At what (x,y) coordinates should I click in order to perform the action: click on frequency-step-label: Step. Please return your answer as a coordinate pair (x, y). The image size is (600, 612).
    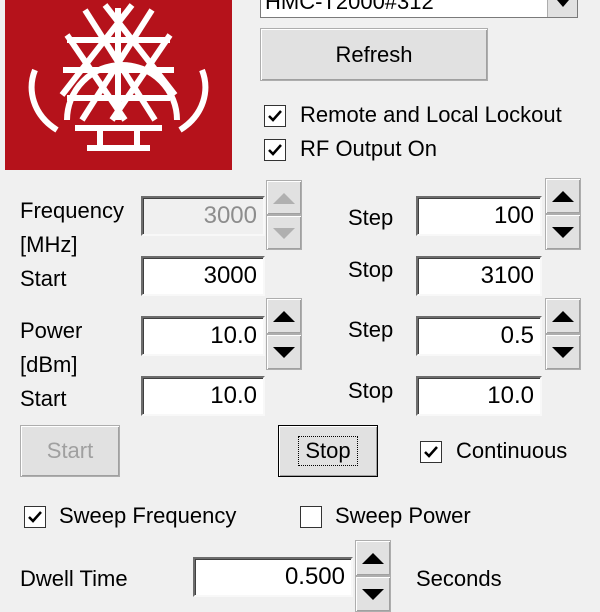
    Looking at the image, I should click on (371, 217).